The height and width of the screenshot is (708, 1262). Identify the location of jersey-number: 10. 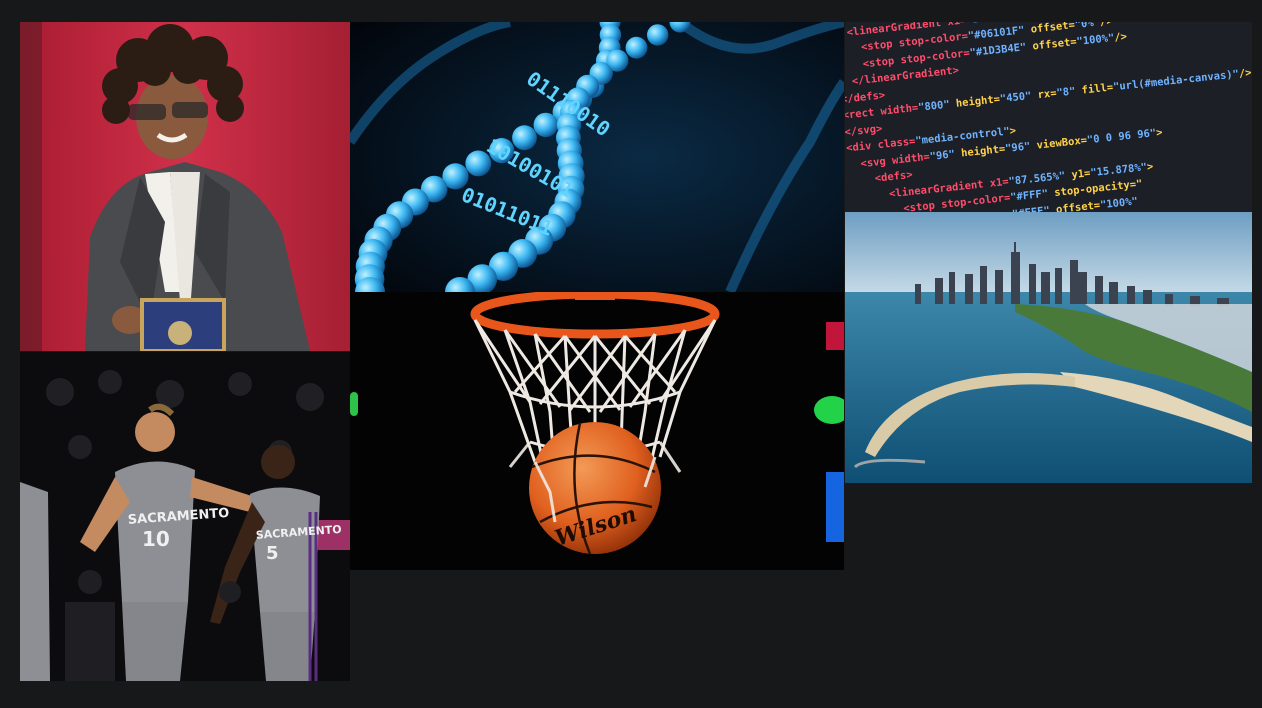
(156, 539).